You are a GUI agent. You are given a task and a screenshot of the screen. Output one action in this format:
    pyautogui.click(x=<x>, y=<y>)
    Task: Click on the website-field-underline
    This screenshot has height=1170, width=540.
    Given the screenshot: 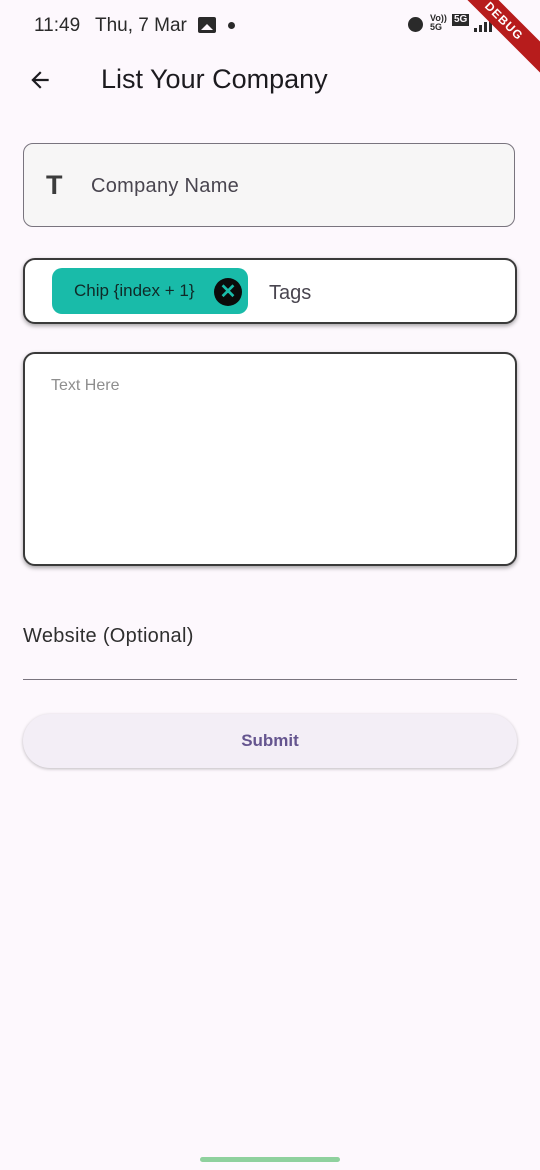 What is the action you would take?
    pyautogui.click(x=270, y=679)
    